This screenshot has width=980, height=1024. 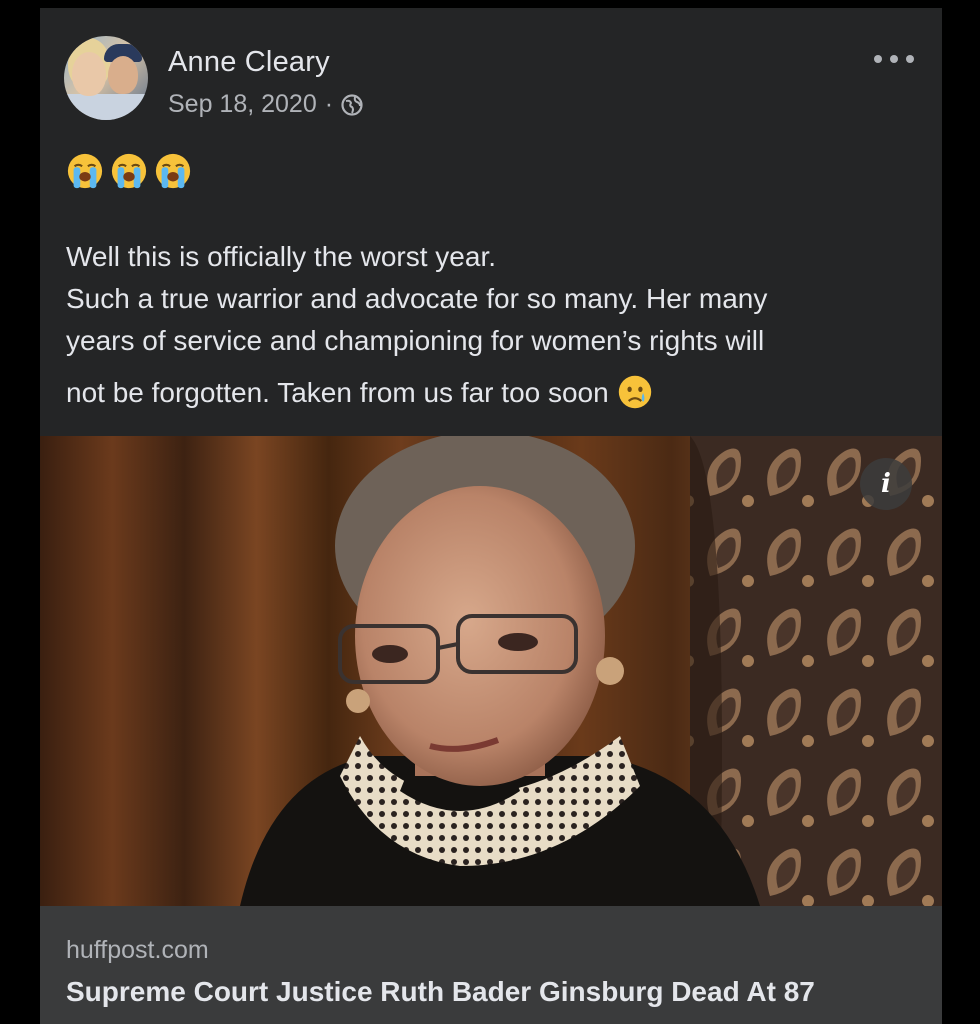 What do you see at coordinates (137, 950) in the screenshot?
I see `link-domain: huffpost.com` at bounding box center [137, 950].